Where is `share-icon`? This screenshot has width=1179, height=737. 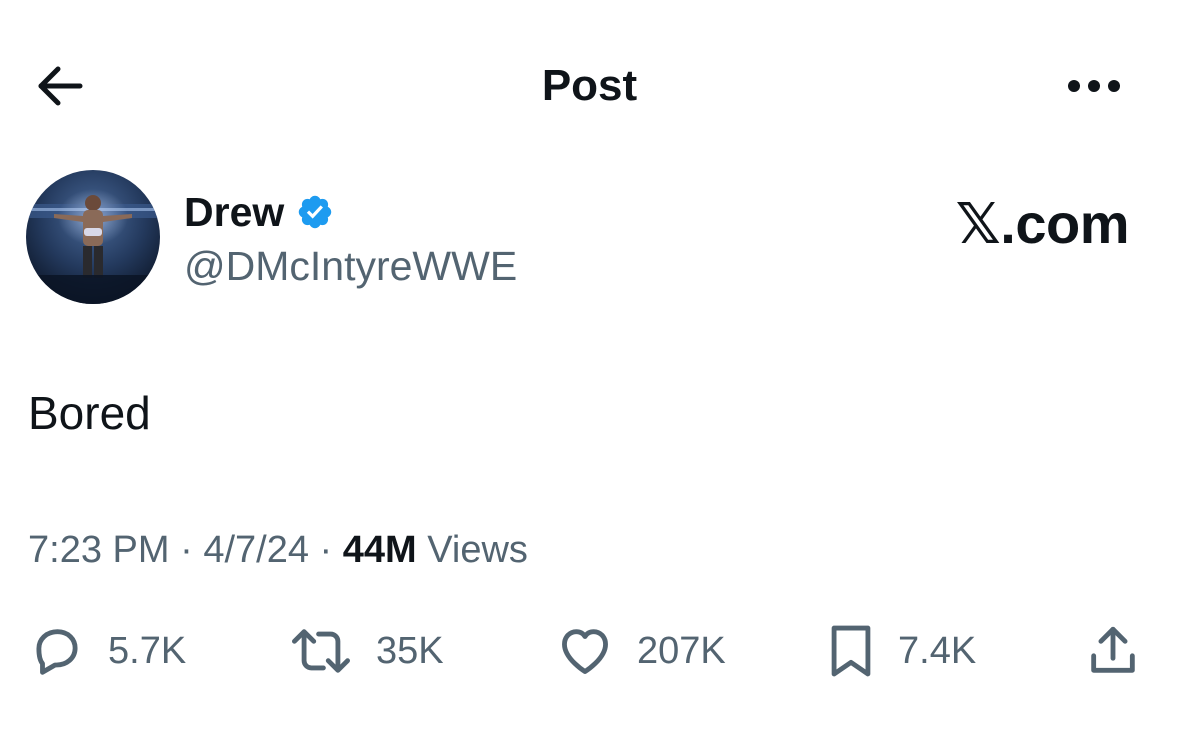 share-icon is located at coordinates (1113, 651).